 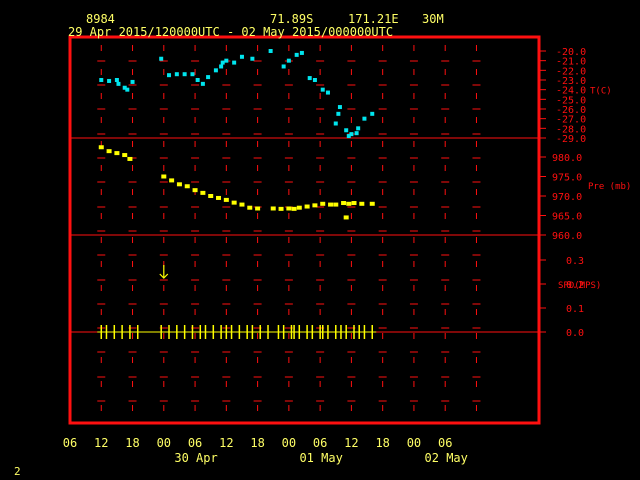 I want to click on y-axis-label: T(C), so click(x=601, y=92).